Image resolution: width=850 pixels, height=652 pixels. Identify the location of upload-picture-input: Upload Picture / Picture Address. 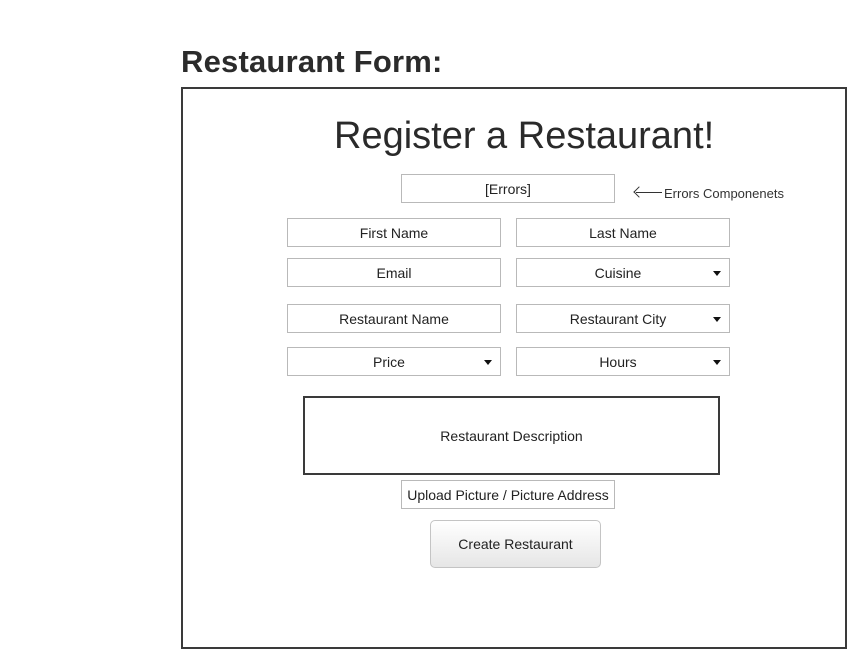
(508, 494).